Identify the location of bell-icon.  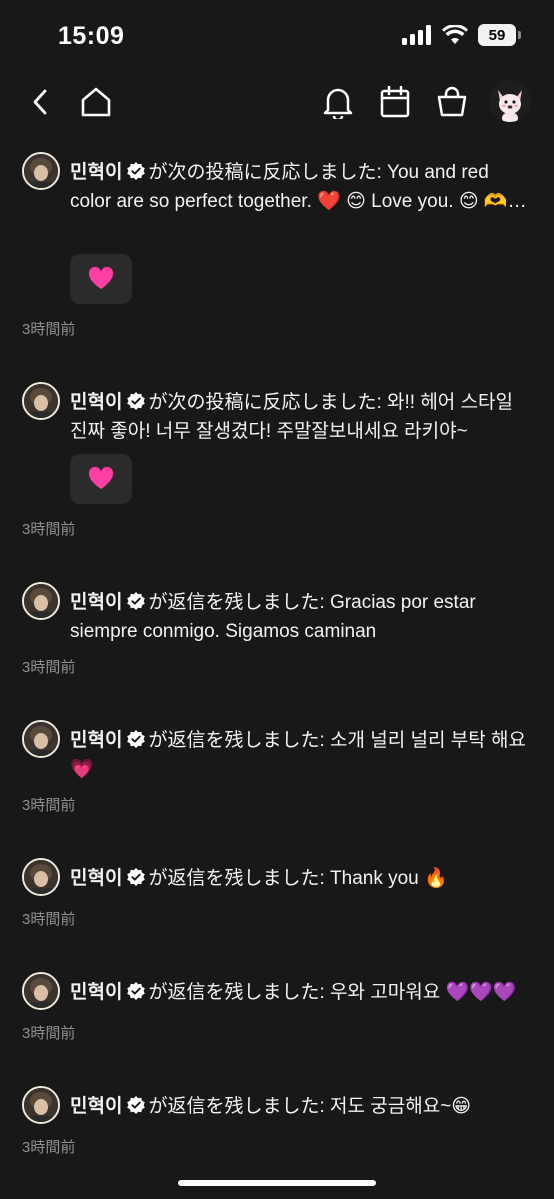
(338, 103).